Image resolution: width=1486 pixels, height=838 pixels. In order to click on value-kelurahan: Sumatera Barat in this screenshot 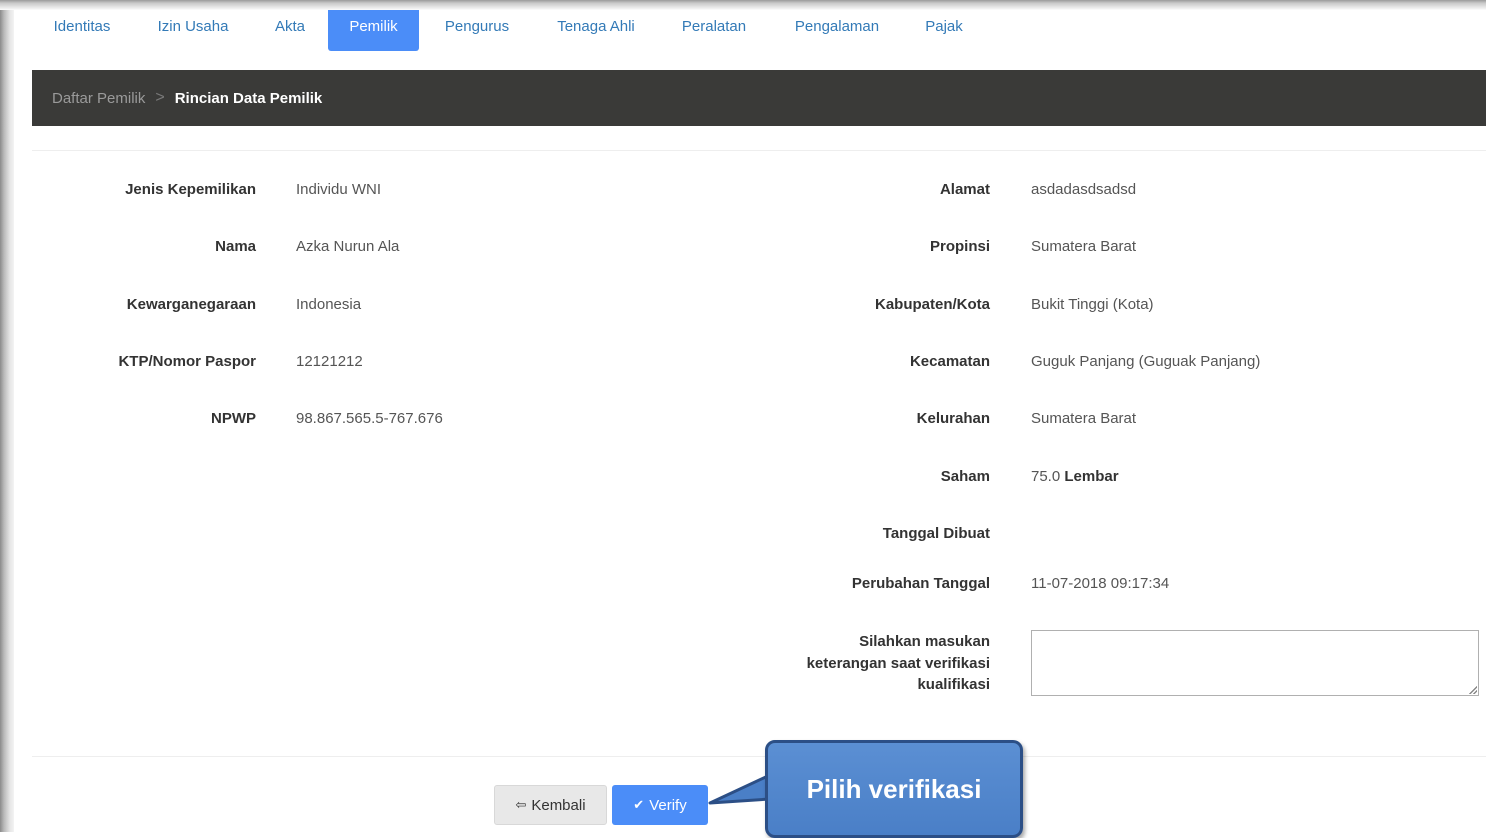, I will do `click(1084, 418)`.